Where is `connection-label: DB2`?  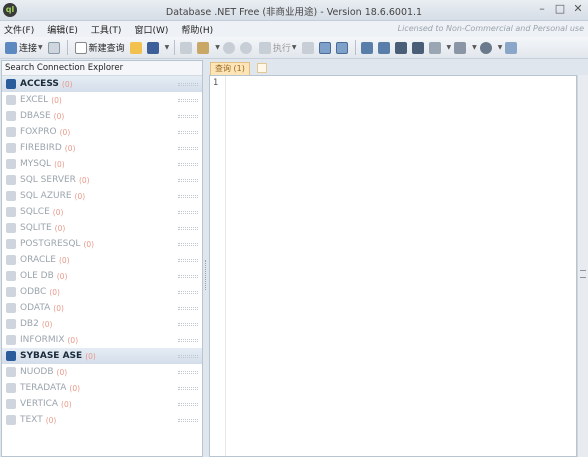
connection-label: DB2 is located at coordinates (29, 324).